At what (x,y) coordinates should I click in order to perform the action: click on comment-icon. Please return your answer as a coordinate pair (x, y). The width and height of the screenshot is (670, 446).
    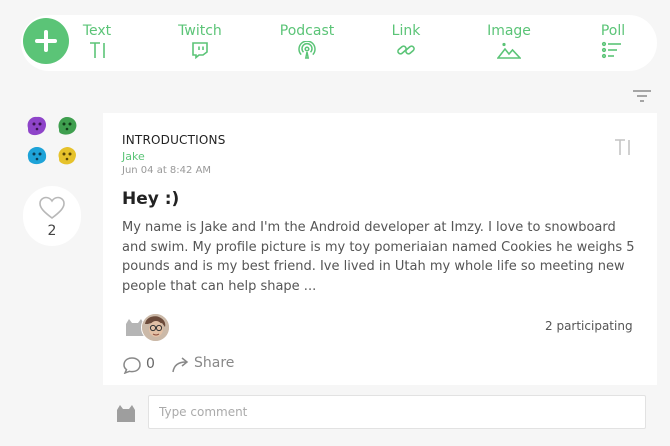
    Looking at the image, I should click on (132, 365).